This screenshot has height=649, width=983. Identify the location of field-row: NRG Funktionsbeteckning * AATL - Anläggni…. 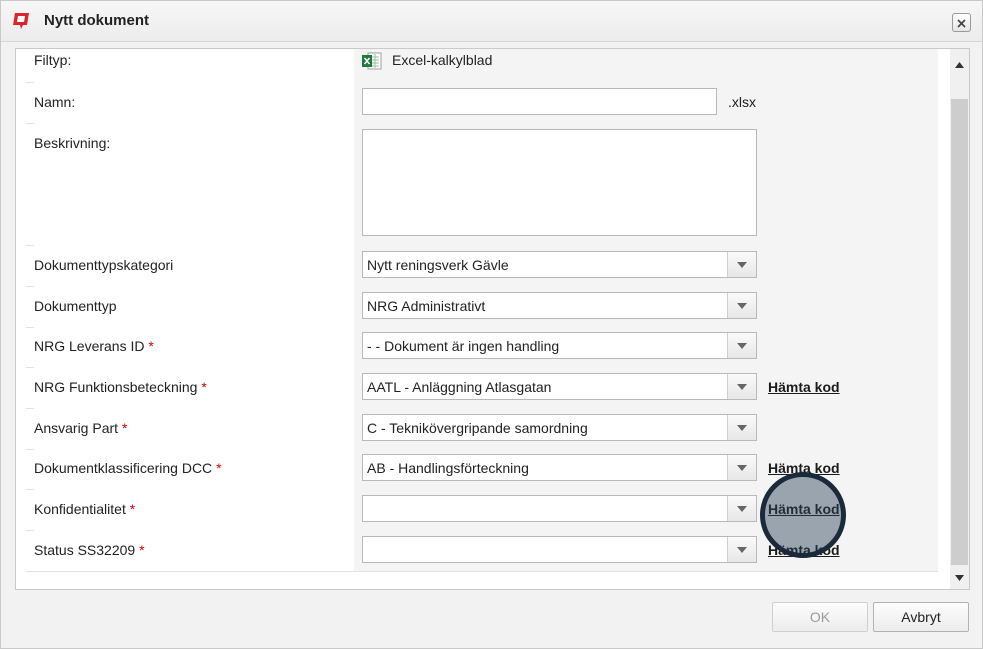
(482, 388).